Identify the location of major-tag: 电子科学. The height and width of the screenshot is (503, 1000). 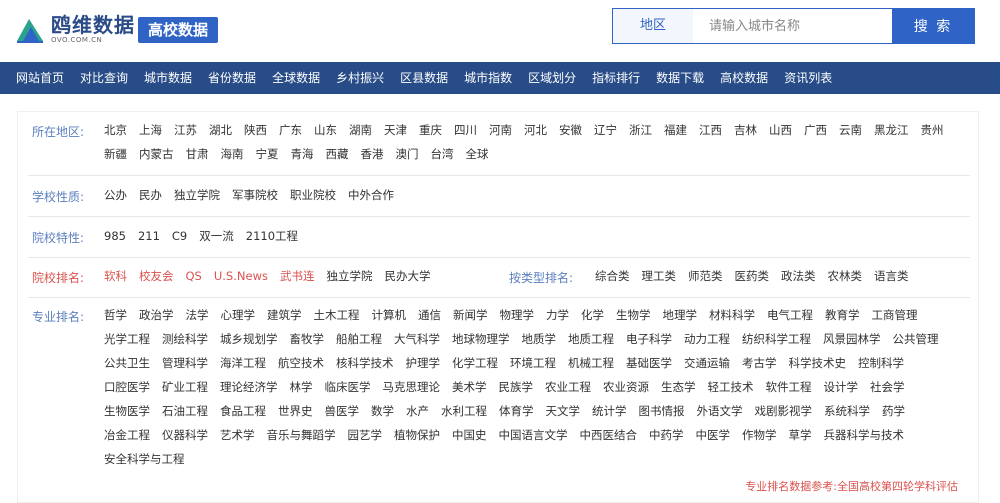
(649, 339).